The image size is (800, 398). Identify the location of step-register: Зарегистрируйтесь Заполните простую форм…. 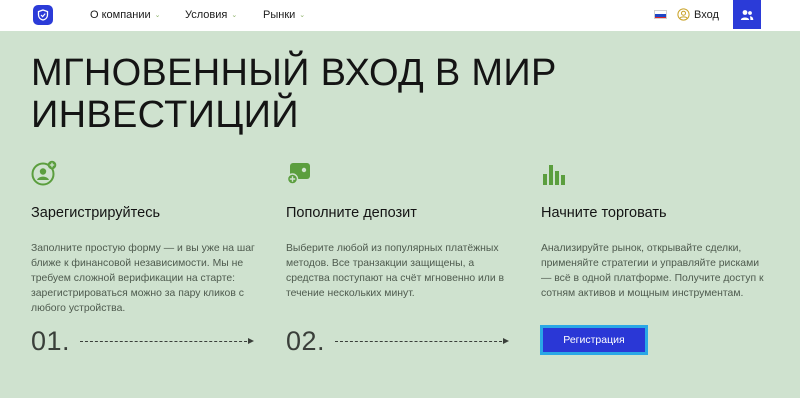
(146, 238).